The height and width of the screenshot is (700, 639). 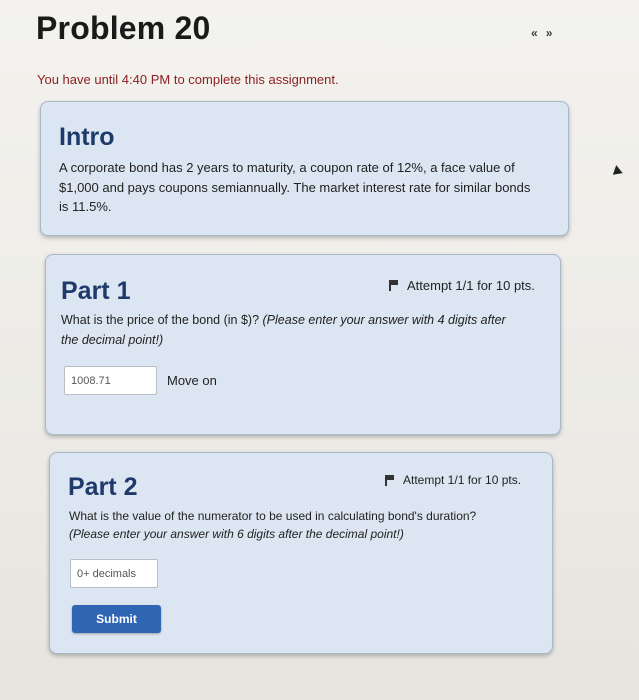 I want to click on part1-question-text: What is the price of the bond (in $)?, so click(x=160, y=320).